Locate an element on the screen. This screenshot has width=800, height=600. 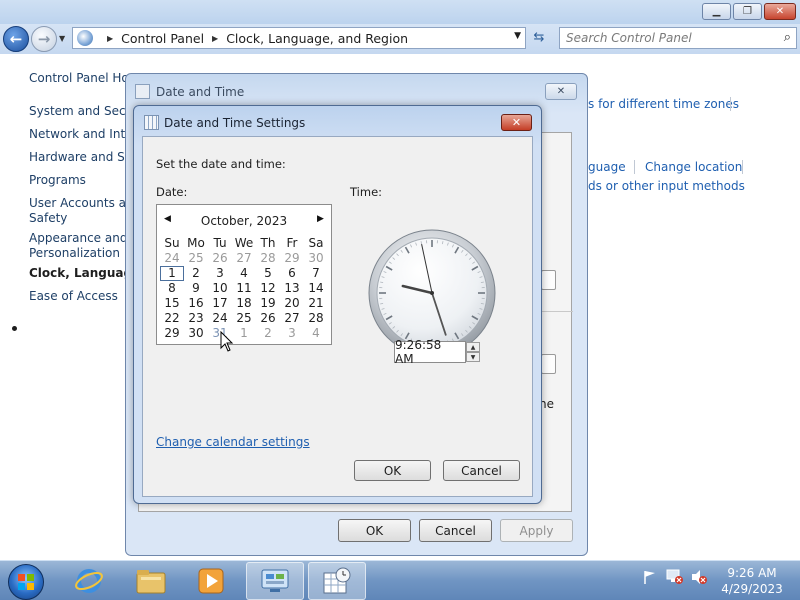
recent-pages-dropdown-icon: ▼ is located at coordinates (62, 38).